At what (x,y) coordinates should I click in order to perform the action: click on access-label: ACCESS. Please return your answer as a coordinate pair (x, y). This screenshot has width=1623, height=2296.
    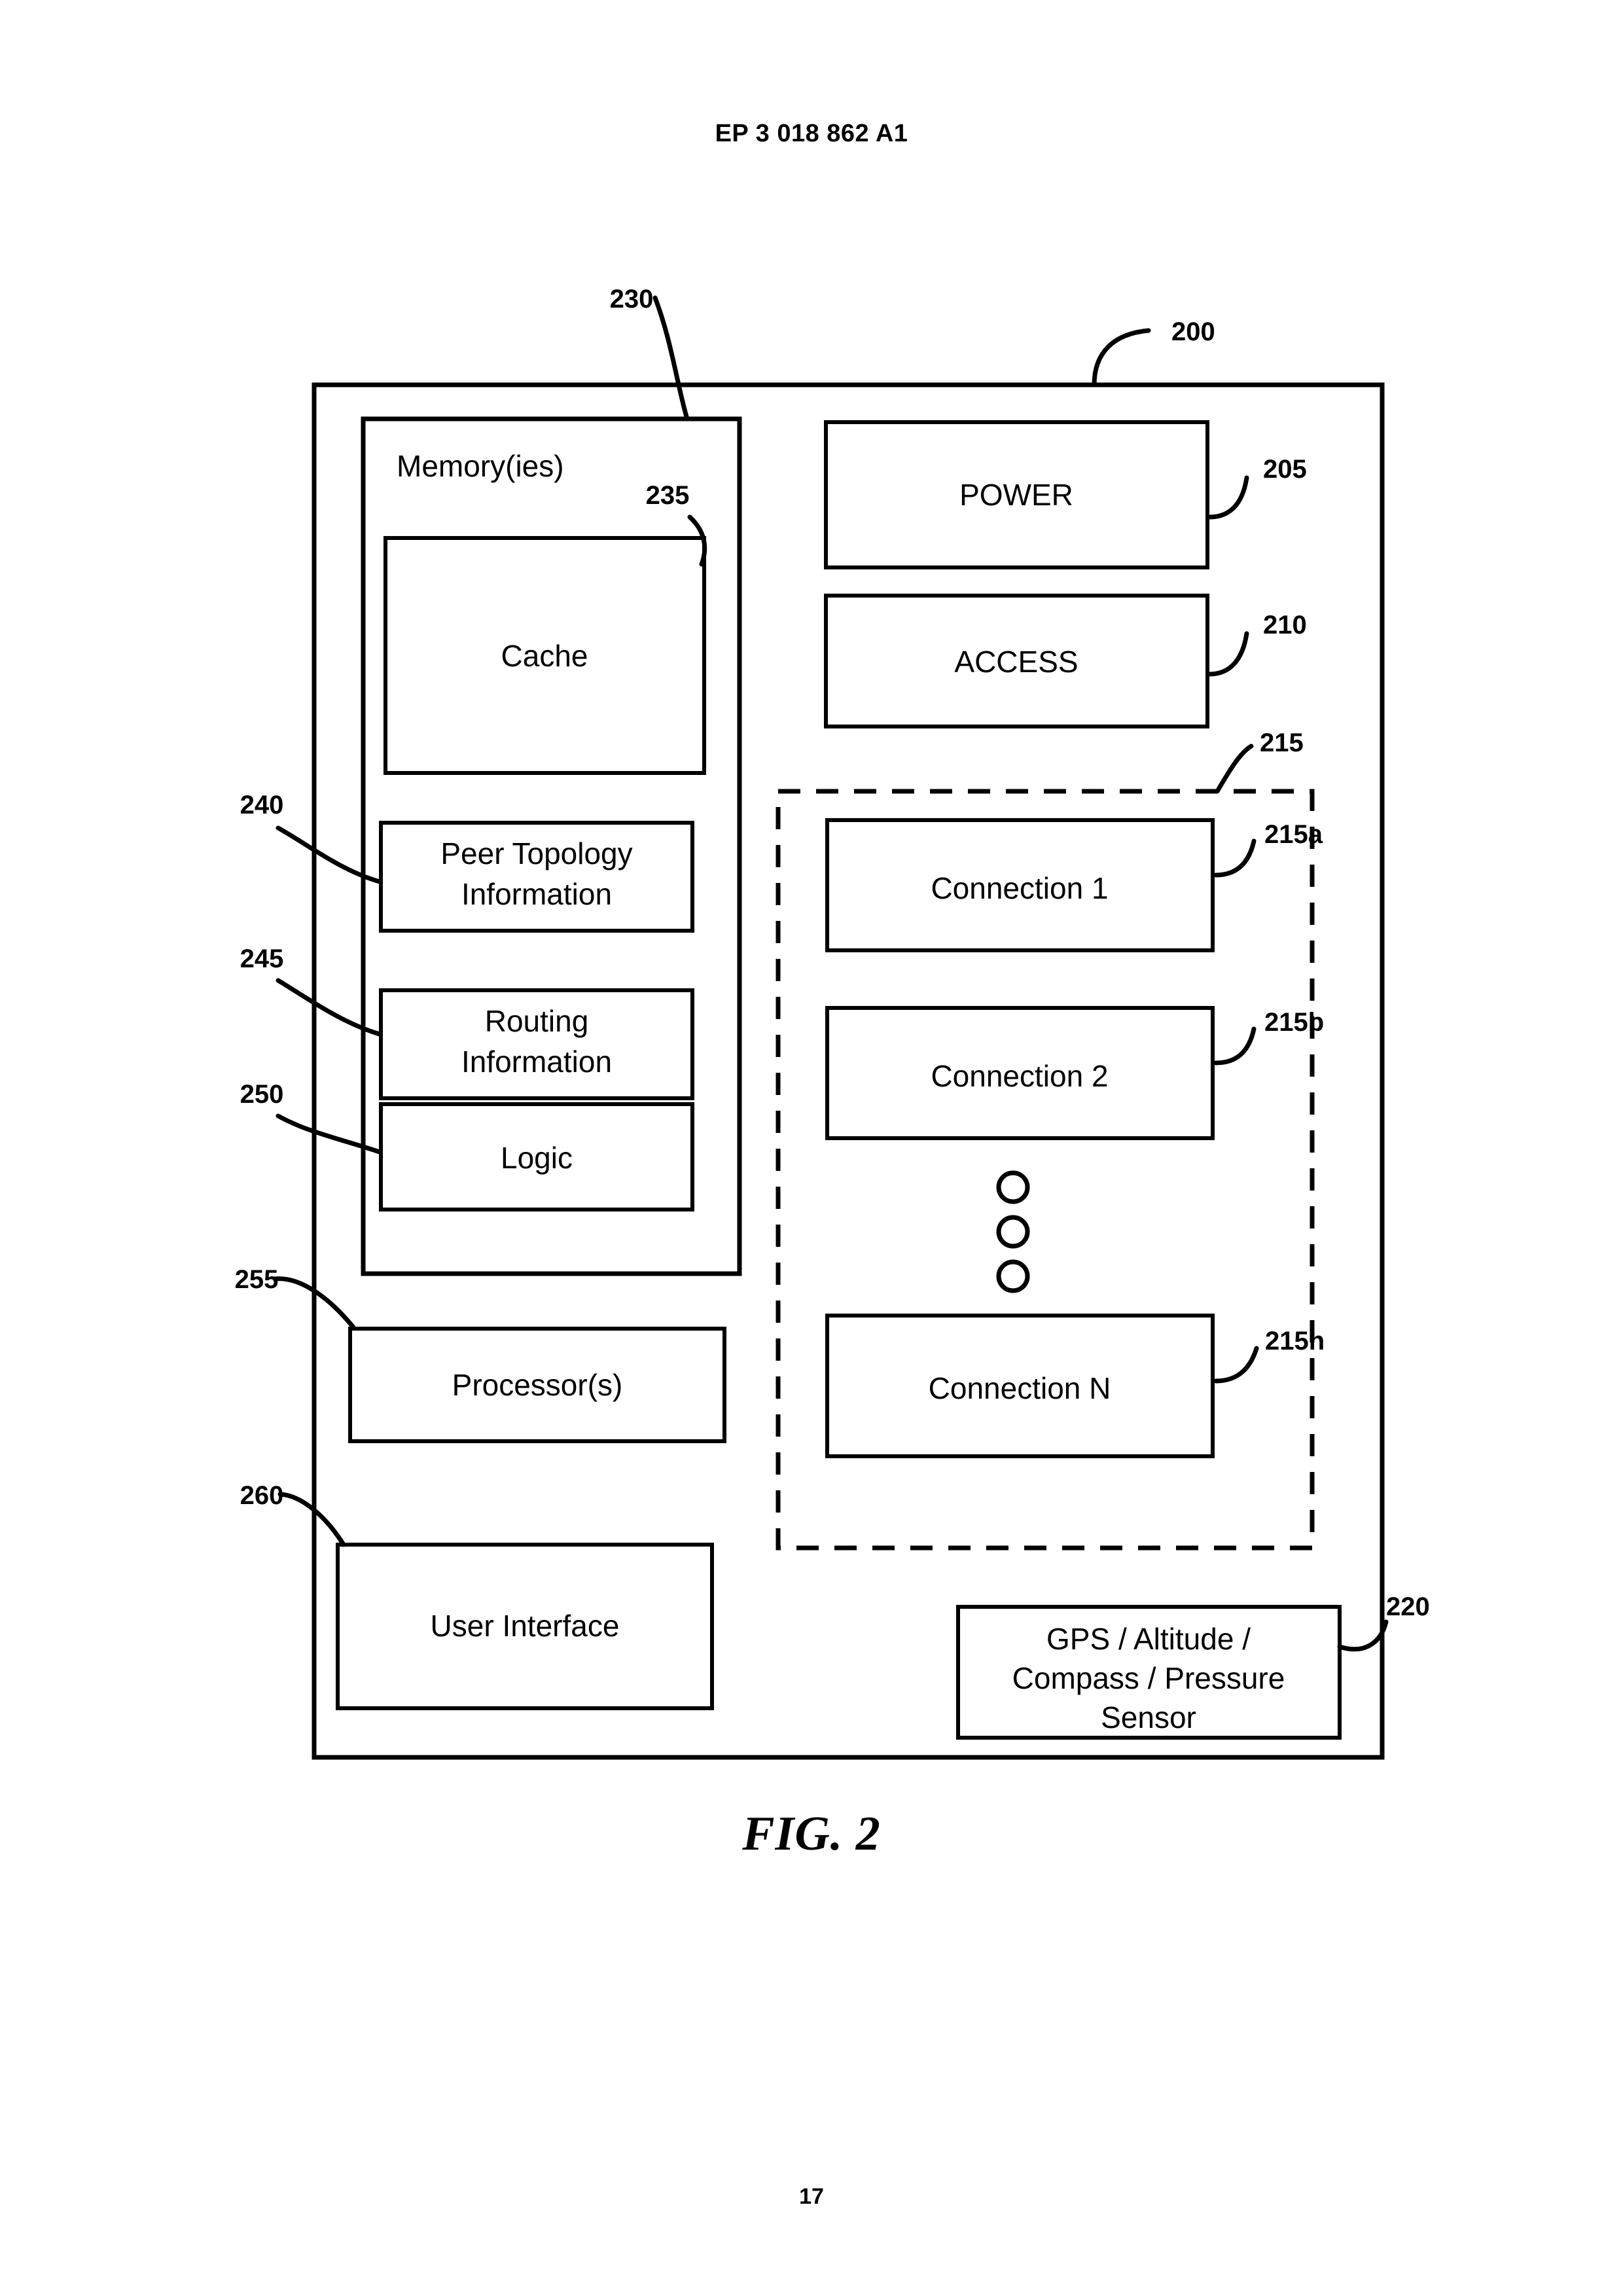
    Looking at the image, I should click on (1016, 662).